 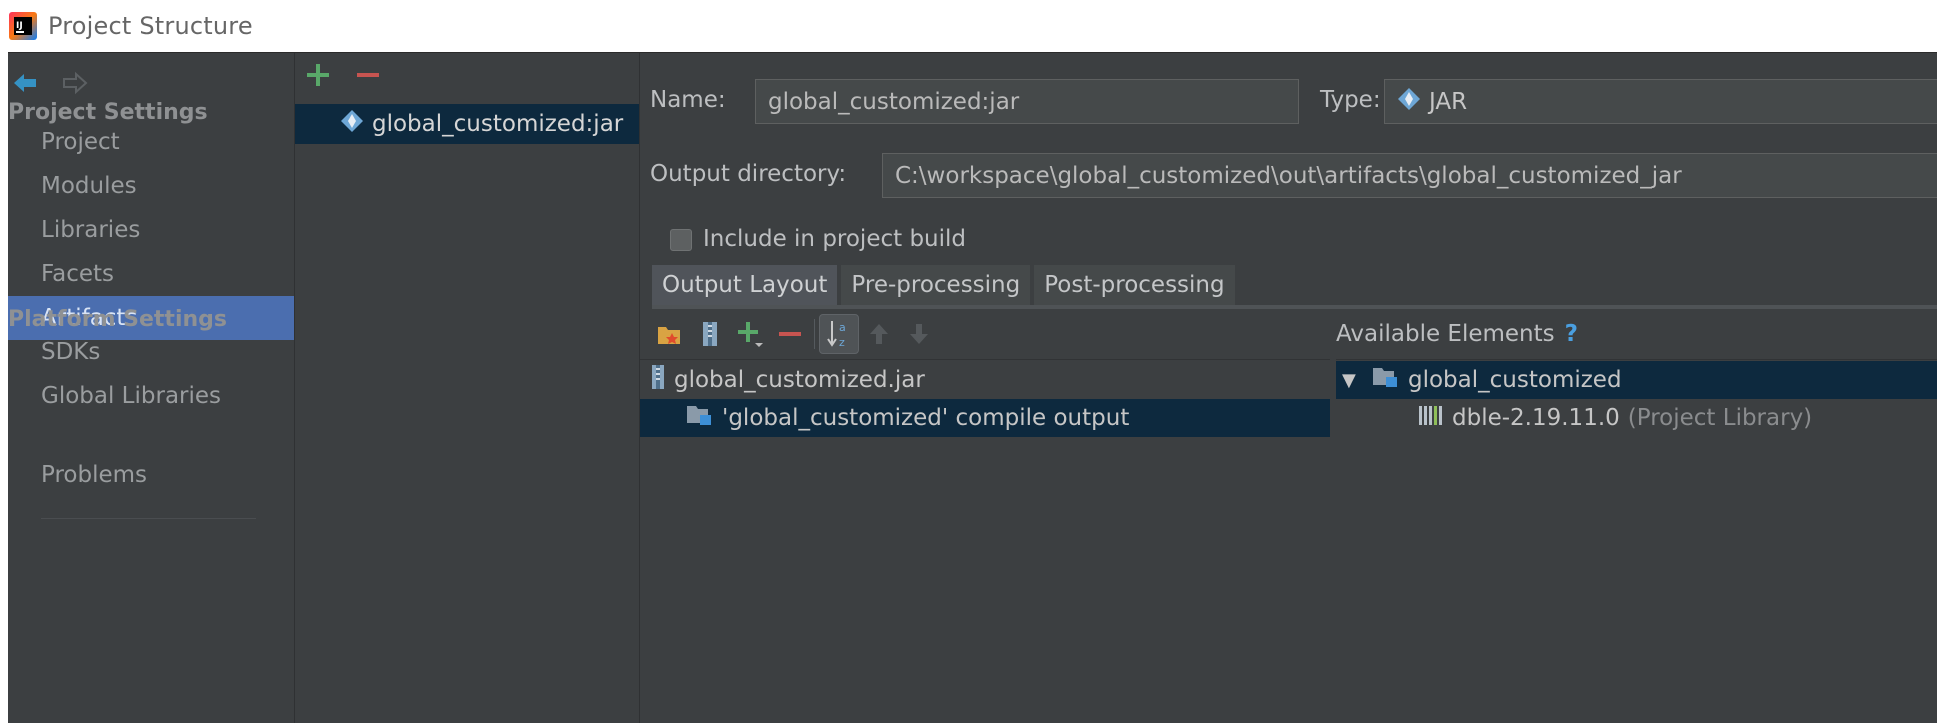 What do you see at coordinates (926, 418) in the screenshot?
I see `tree-row-label: 'global_customized' compile output` at bounding box center [926, 418].